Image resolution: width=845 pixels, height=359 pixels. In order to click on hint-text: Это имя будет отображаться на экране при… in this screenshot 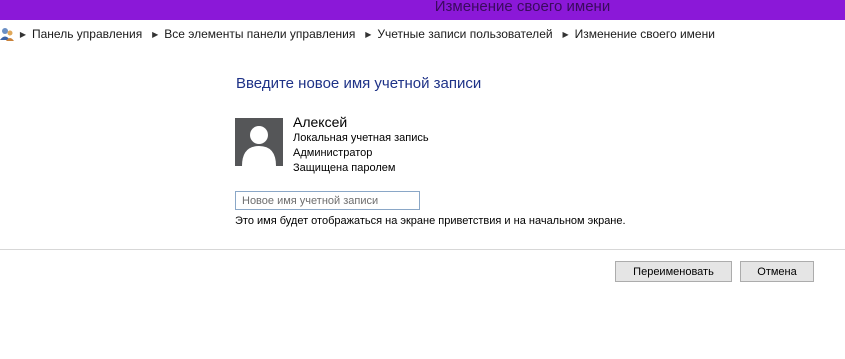, I will do `click(430, 221)`.